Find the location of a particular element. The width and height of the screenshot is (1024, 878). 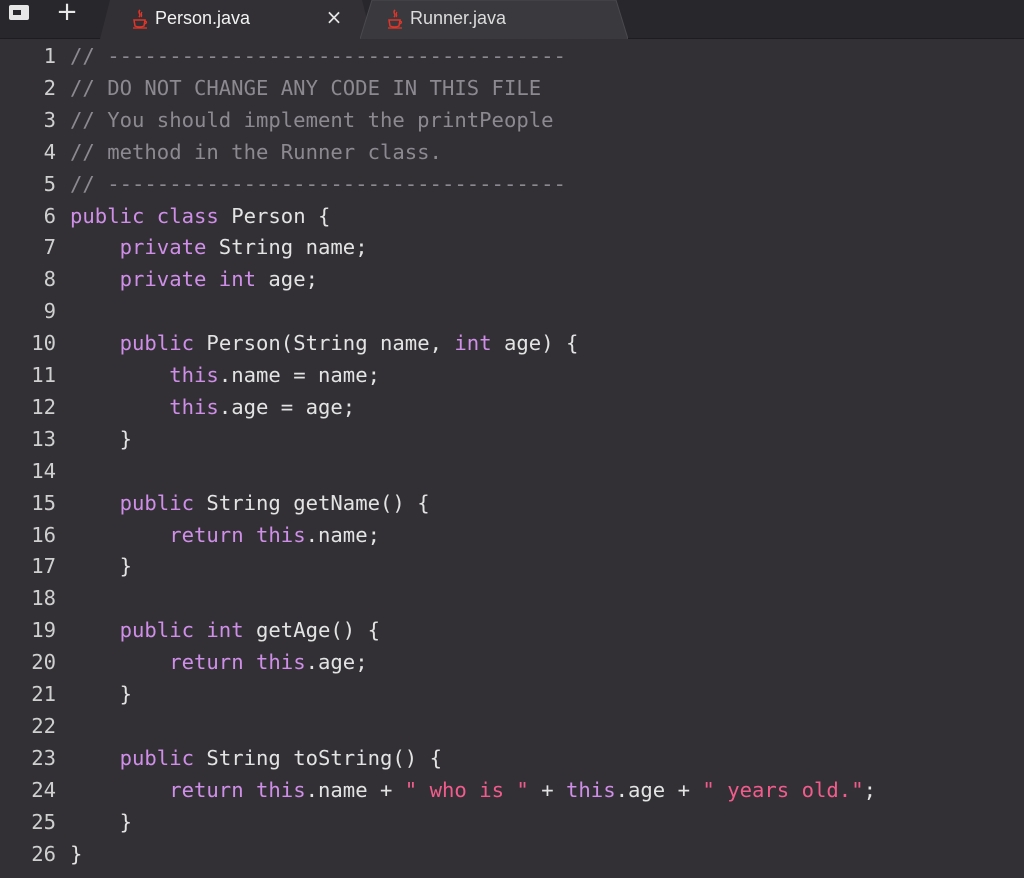

line-number: 17 is located at coordinates (43, 566).